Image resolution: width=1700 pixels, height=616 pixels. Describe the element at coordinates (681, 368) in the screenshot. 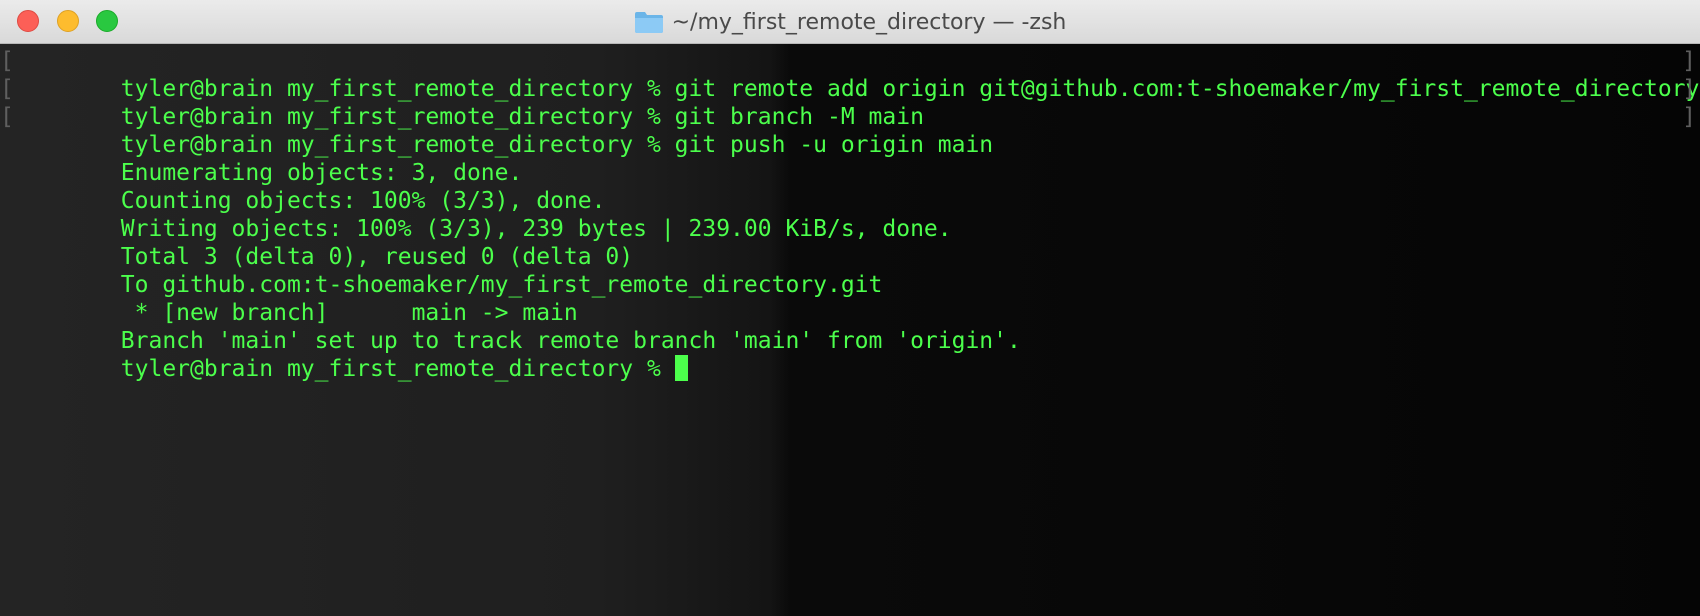

I see `text-cursor` at that location.